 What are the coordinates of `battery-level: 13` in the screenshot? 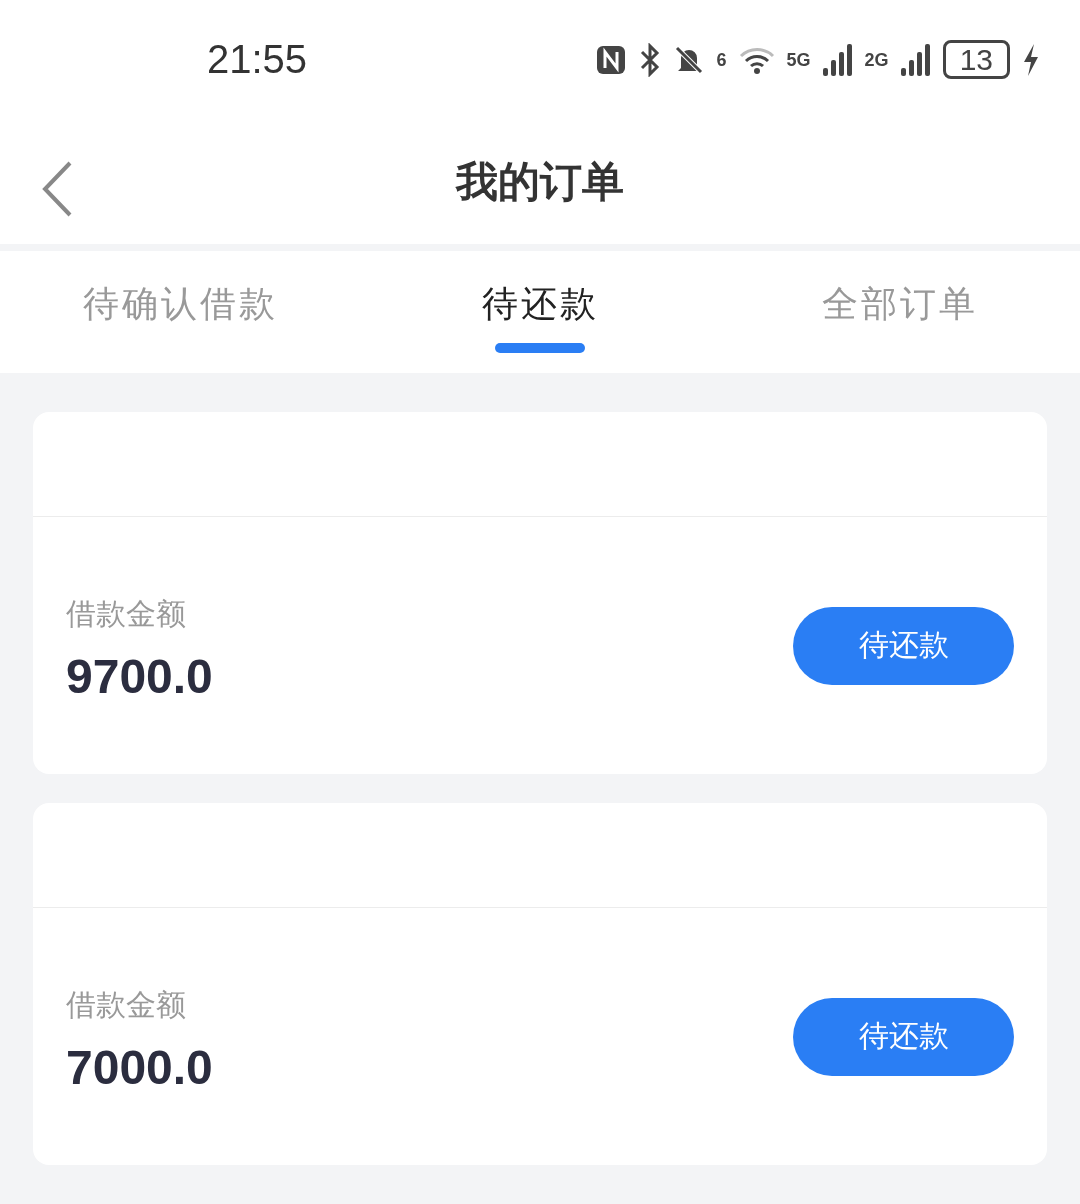 It's located at (976, 60).